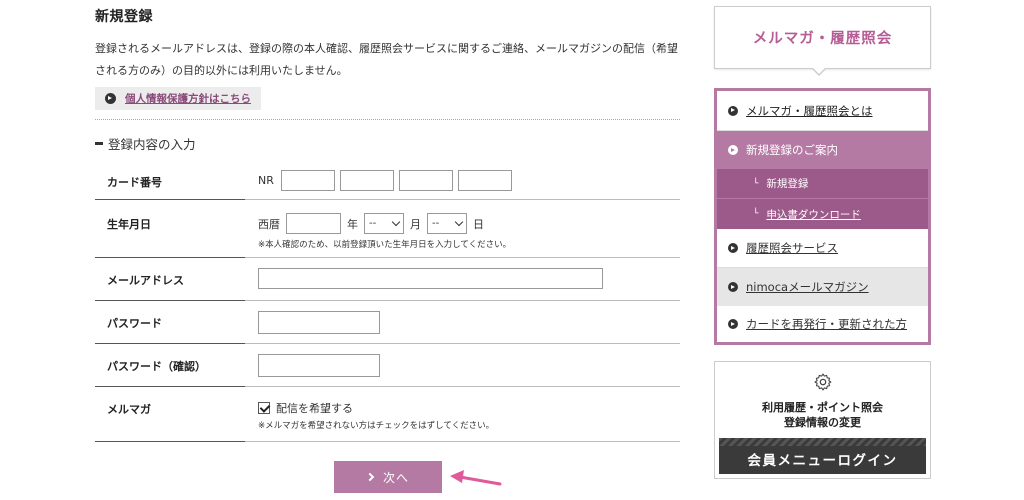 This screenshot has height=500, width=1024. I want to click on birth-day-select: --, so click(447, 223).